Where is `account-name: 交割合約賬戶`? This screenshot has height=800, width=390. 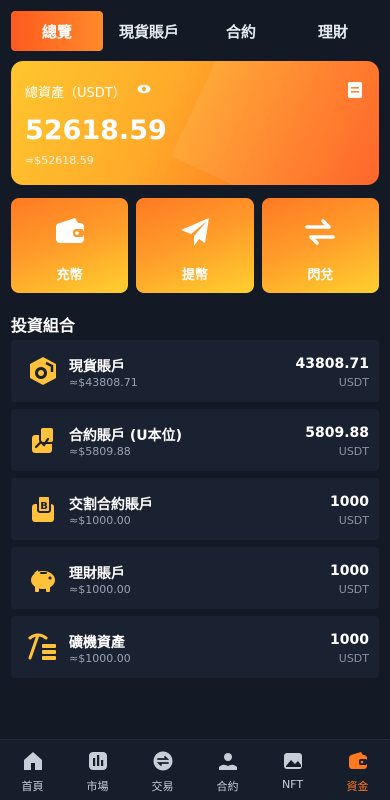 account-name: 交割合約賬戶 is located at coordinates (111, 505).